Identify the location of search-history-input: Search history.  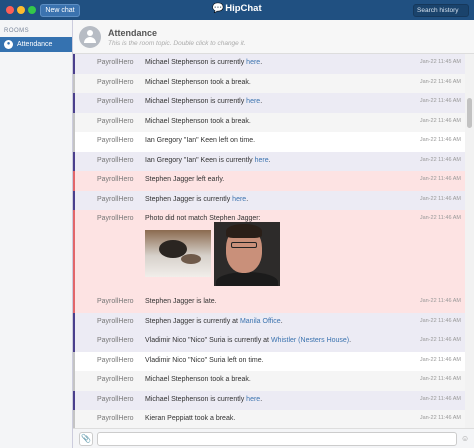
(441, 10).